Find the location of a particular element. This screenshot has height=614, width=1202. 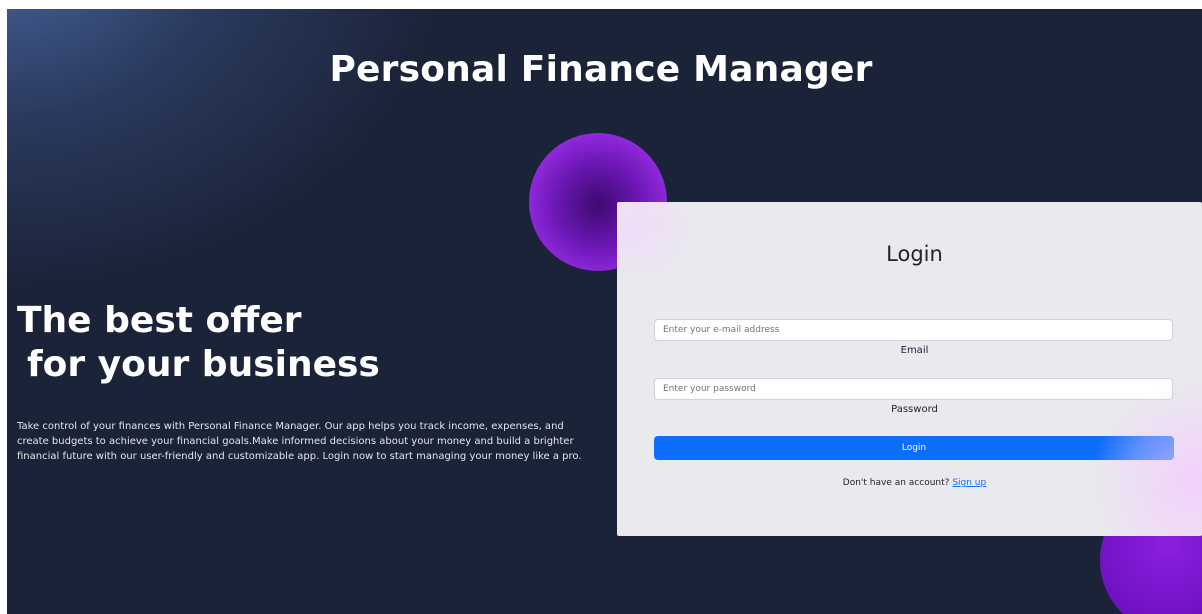

hero-line-1: The best offer is located at coordinates (159, 320).